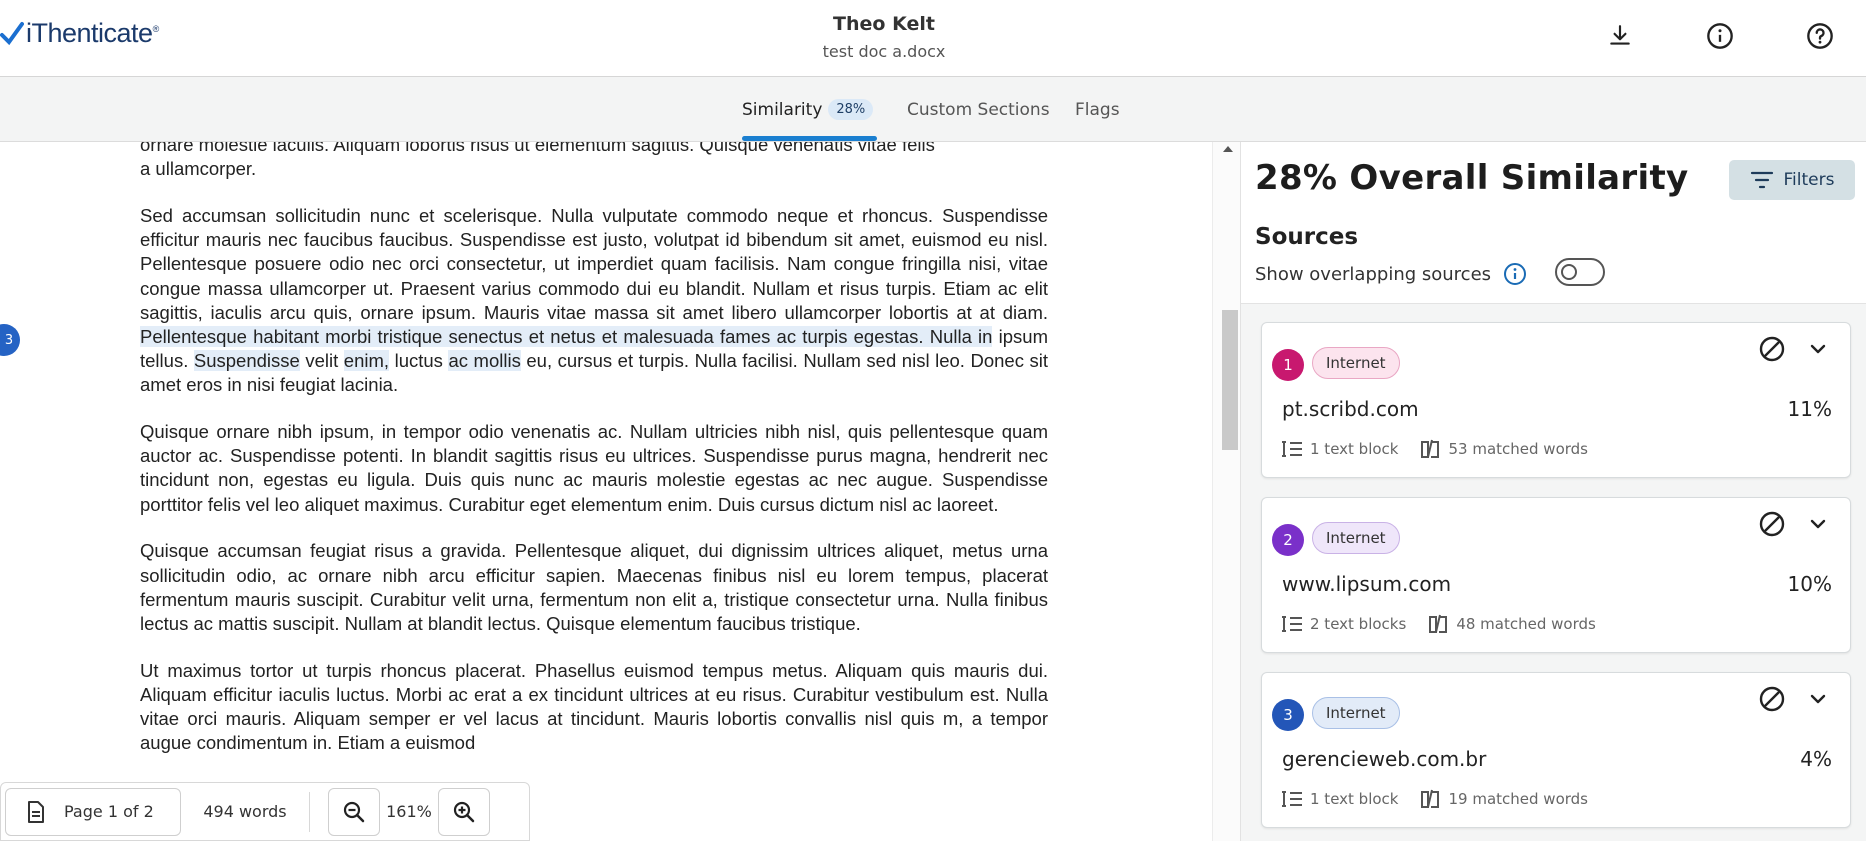  What do you see at coordinates (245, 811) in the screenshot?
I see `word-count: 494 words` at bounding box center [245, 811].